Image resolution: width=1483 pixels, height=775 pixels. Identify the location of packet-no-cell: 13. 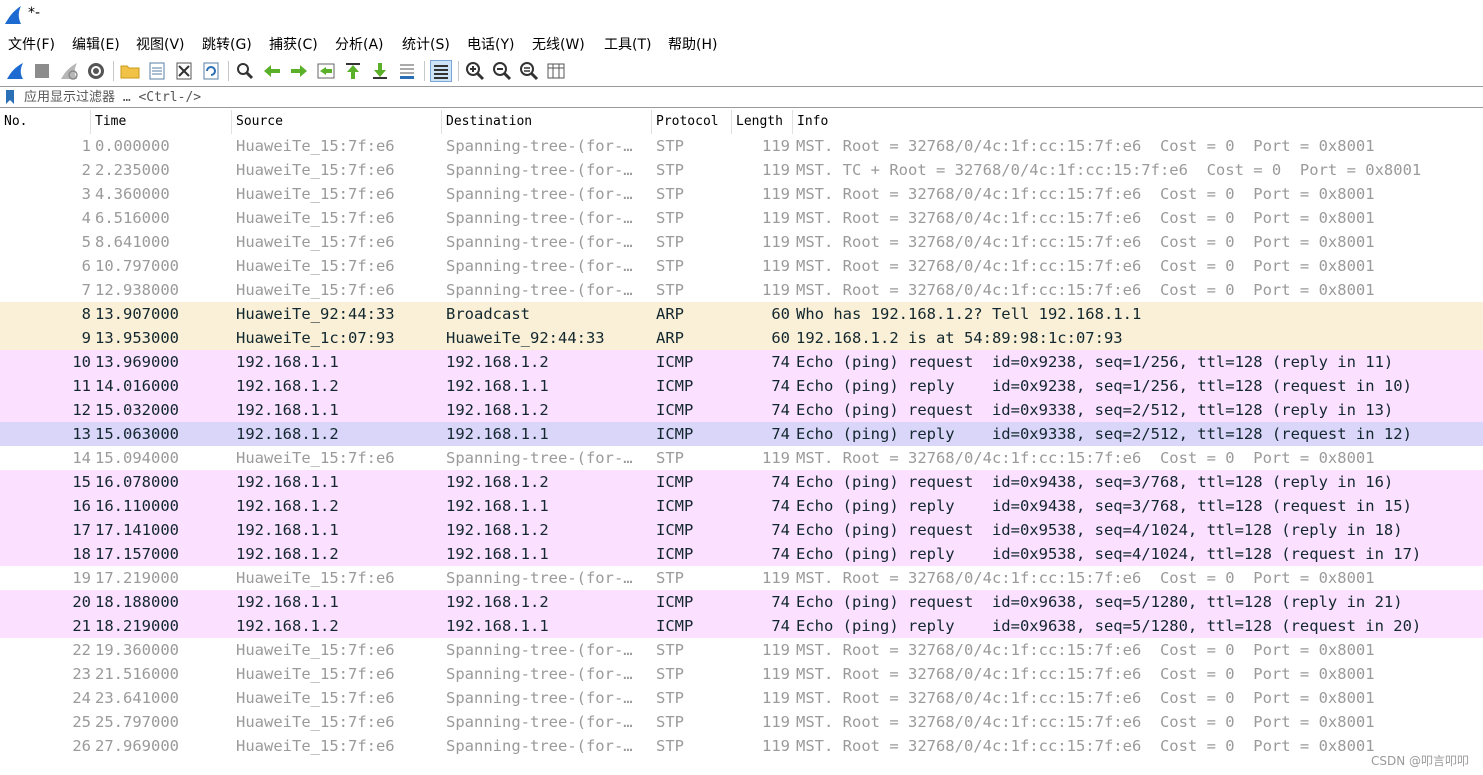
(81, 434).